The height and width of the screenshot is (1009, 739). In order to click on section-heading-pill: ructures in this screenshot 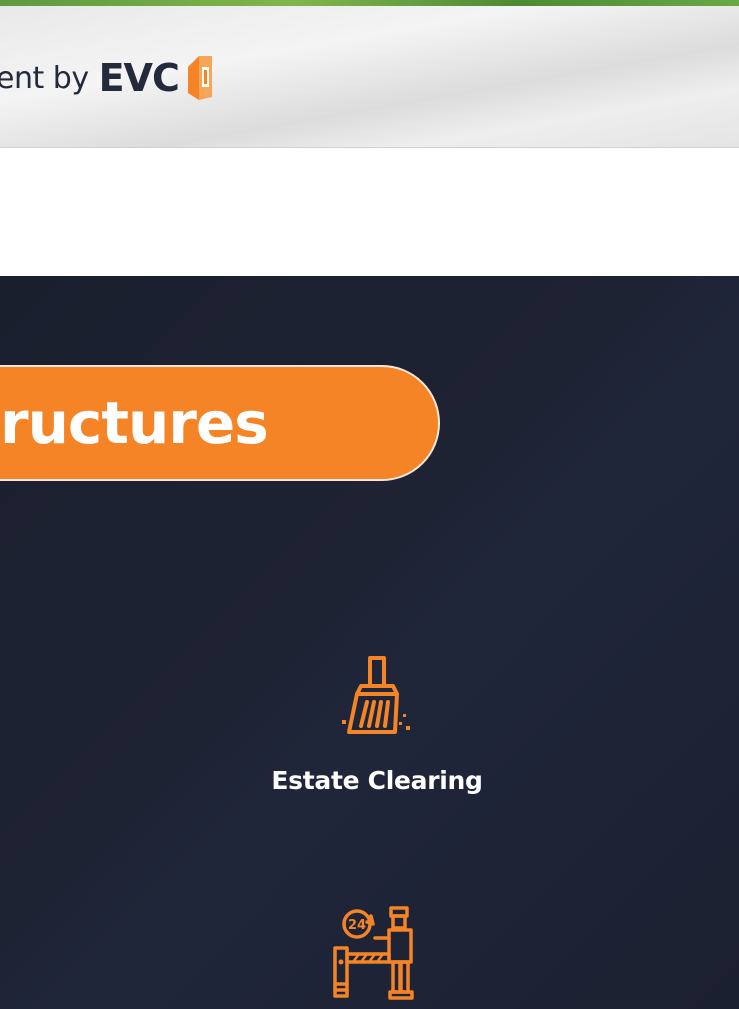, I will do `click(220, 423)`.